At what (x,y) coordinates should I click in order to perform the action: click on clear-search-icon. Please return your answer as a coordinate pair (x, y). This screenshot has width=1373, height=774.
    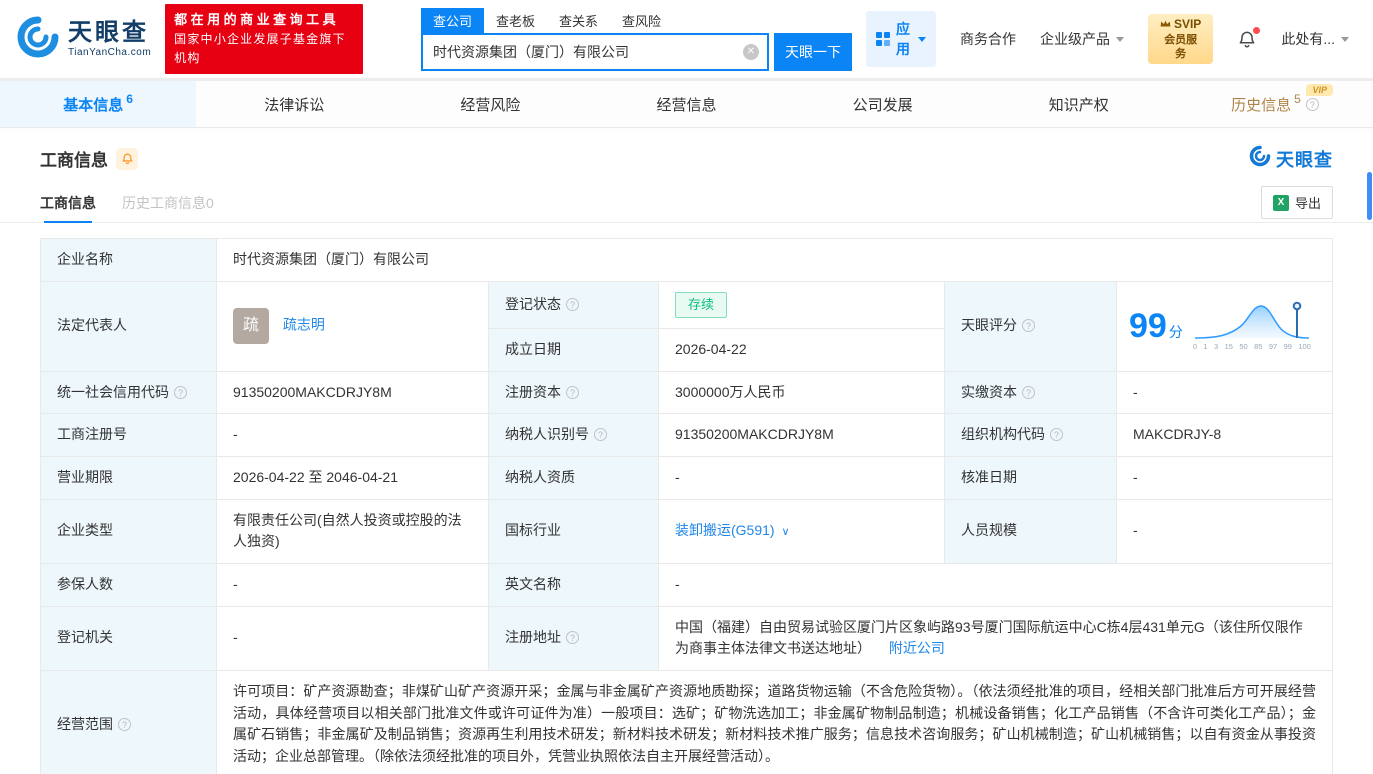
    Looking at the image, I should click on (750, 51).